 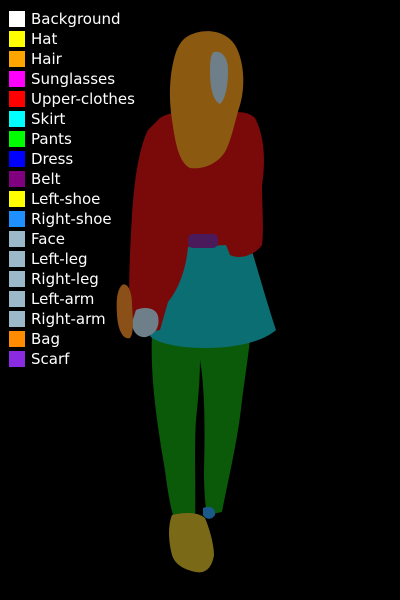 What do you see at coordinates (72, 119) in the screenshot?
I see `legend-item: Skirt` at bounding box center [72, 119].